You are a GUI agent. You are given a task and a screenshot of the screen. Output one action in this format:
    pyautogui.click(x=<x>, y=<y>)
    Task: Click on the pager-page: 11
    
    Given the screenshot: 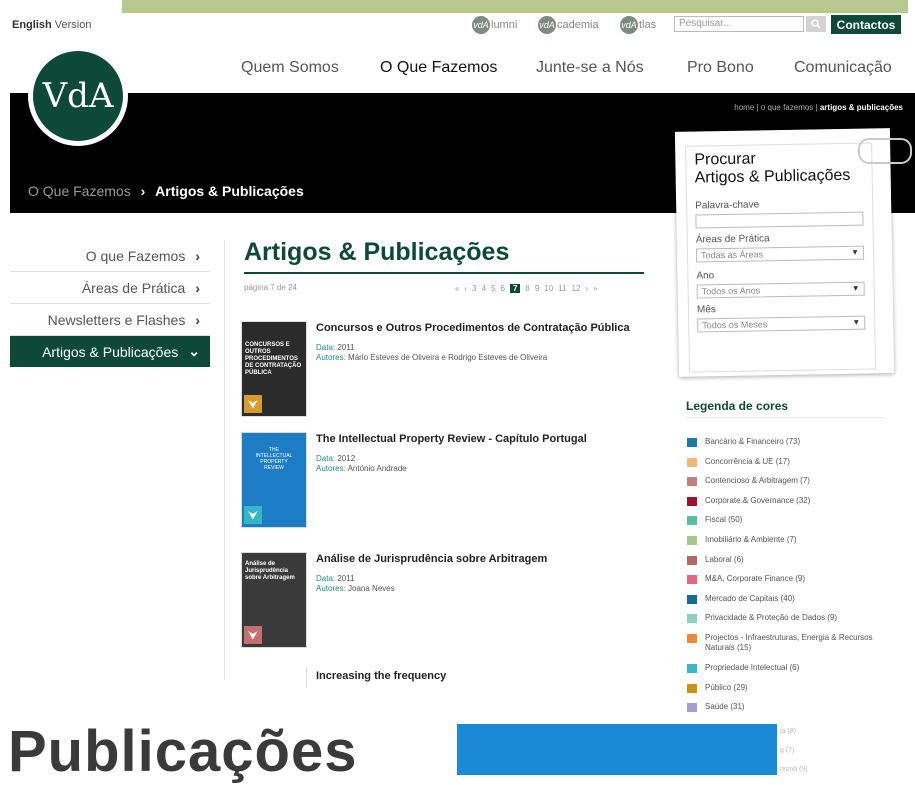 What is the action you would take?
    pyautogui.click(x=562, y=288)
    